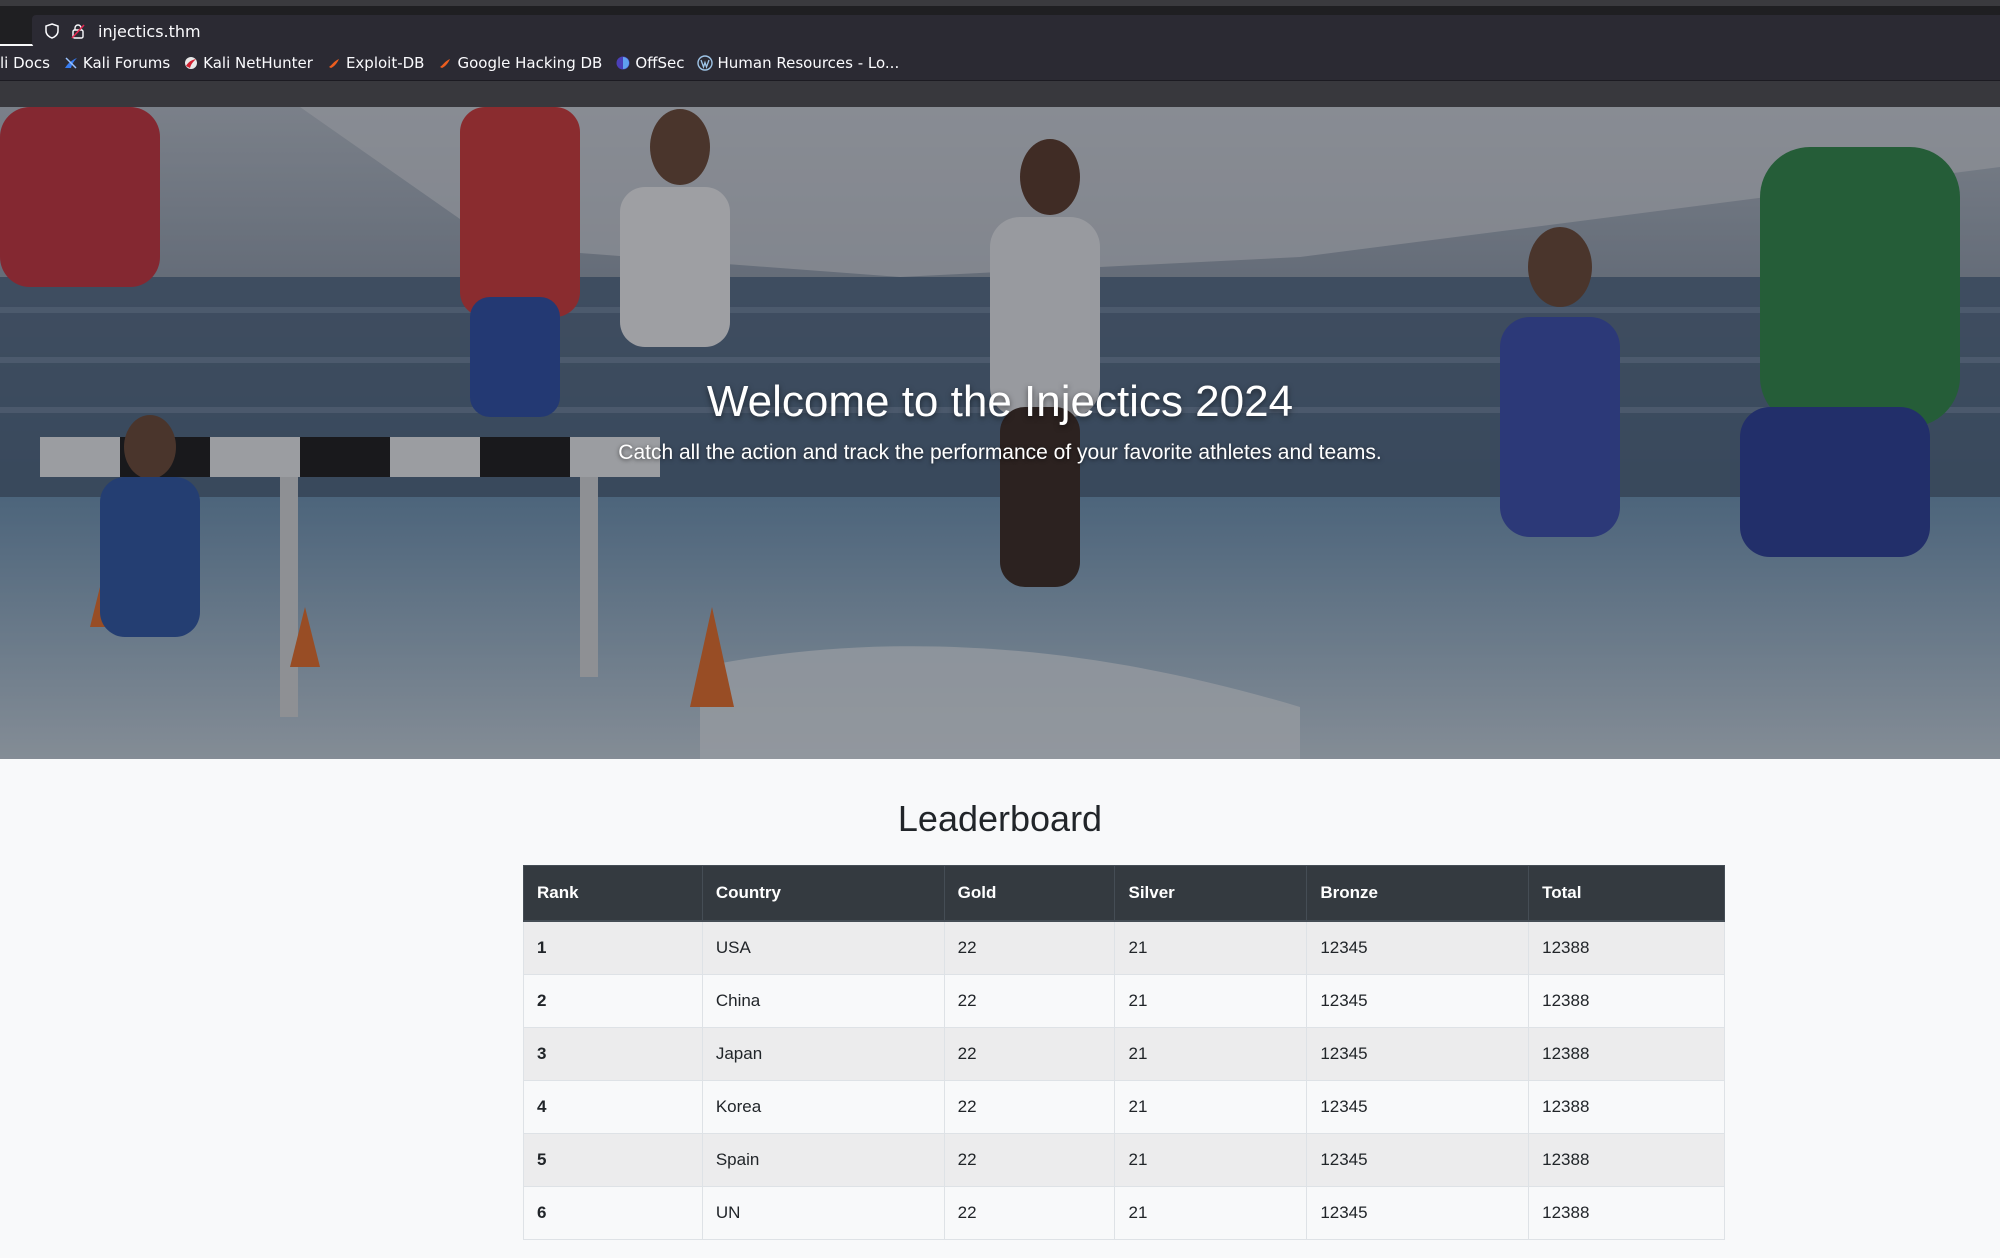 The image size is (2000, 1258). What do you see at coordinates (149, 31) in the screenshot?
I see `url-text: injectics.thm` at bounding box center [149, 31].